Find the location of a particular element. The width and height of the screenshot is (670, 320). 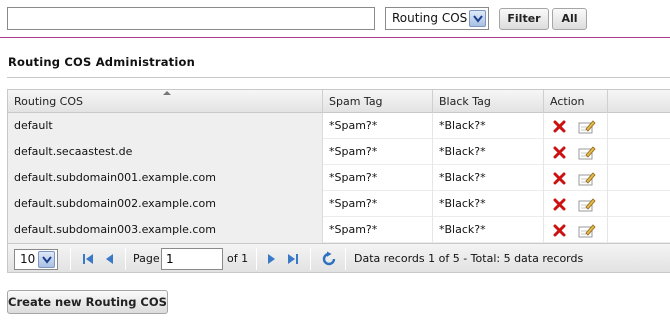

next-page-icon is located at coordinates (271, 259).